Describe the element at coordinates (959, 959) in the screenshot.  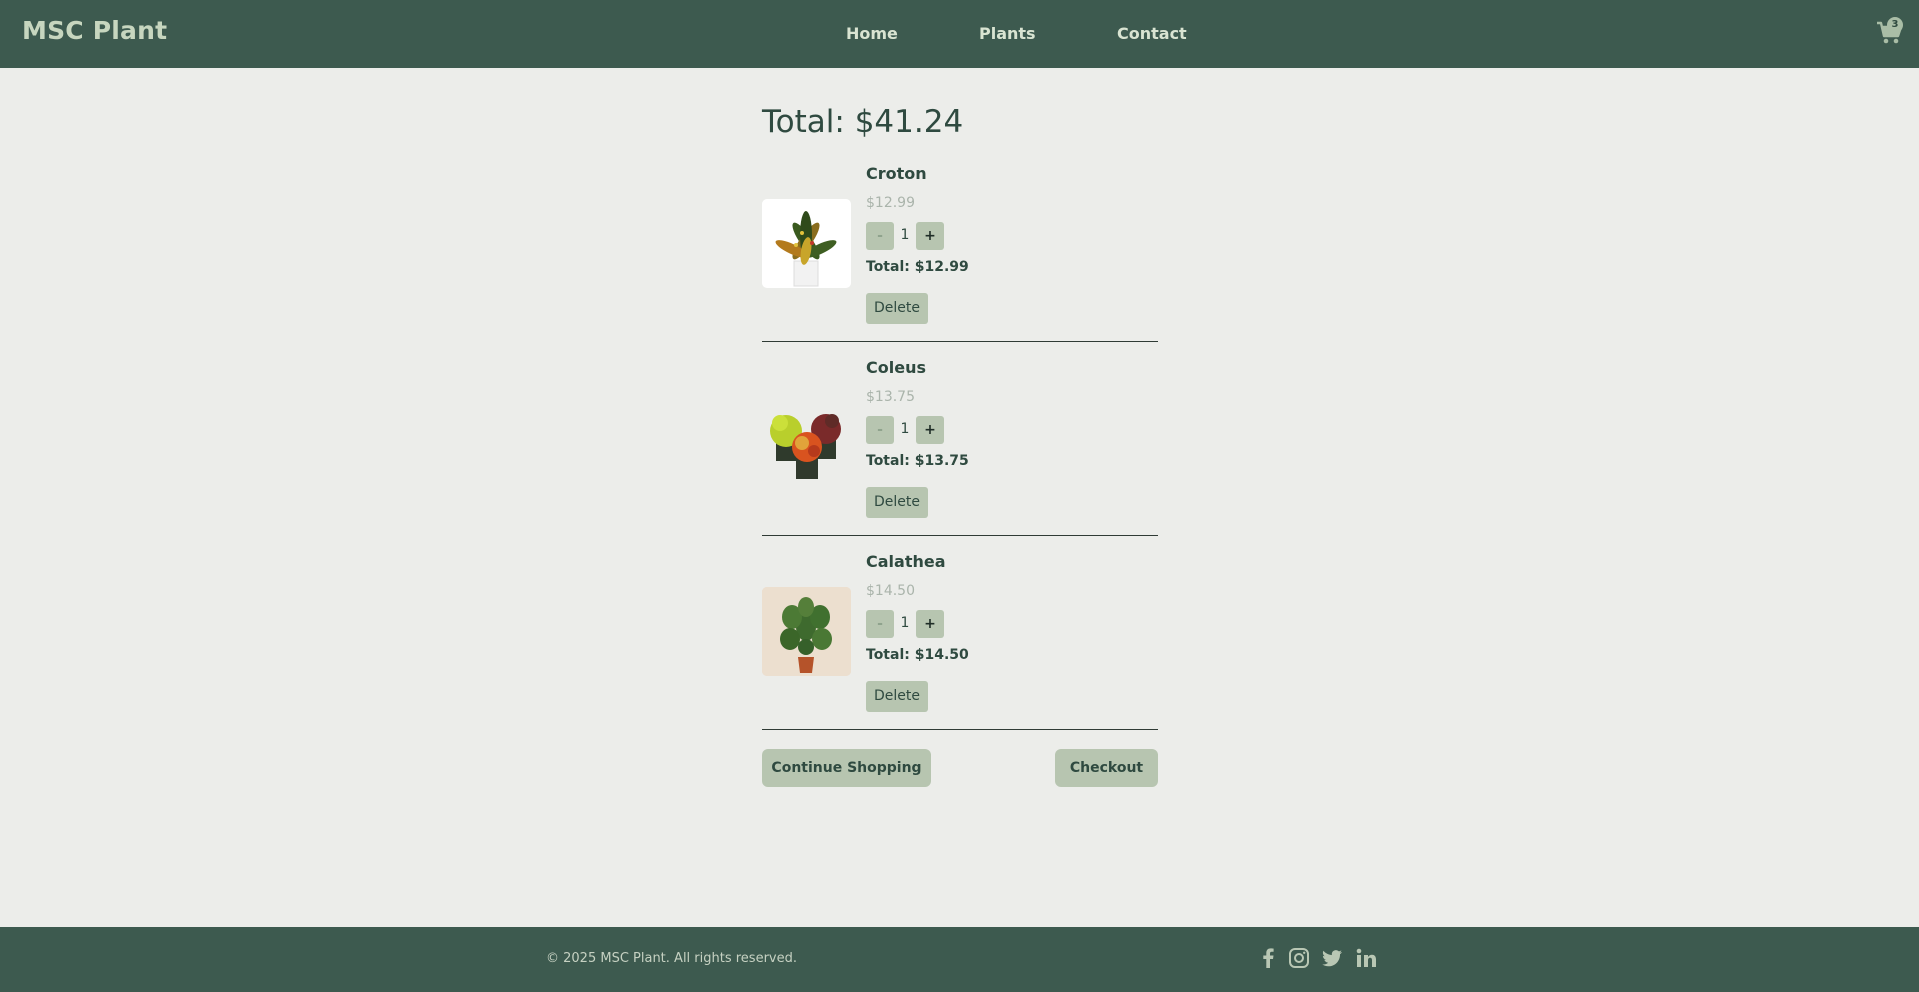
I see `footer: © 2025 MSC Plant. All rights reserved.` at that location.